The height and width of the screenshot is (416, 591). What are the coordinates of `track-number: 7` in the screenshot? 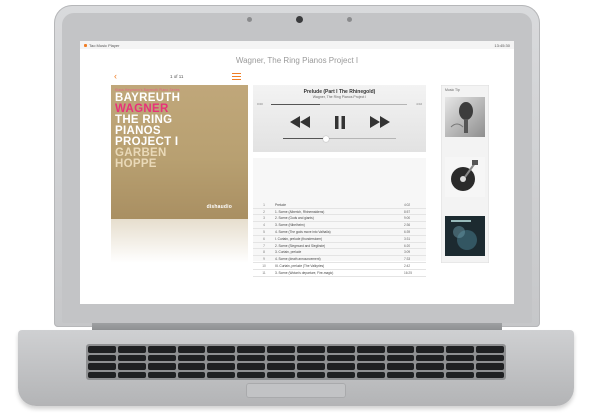 It's located at (264, 245).